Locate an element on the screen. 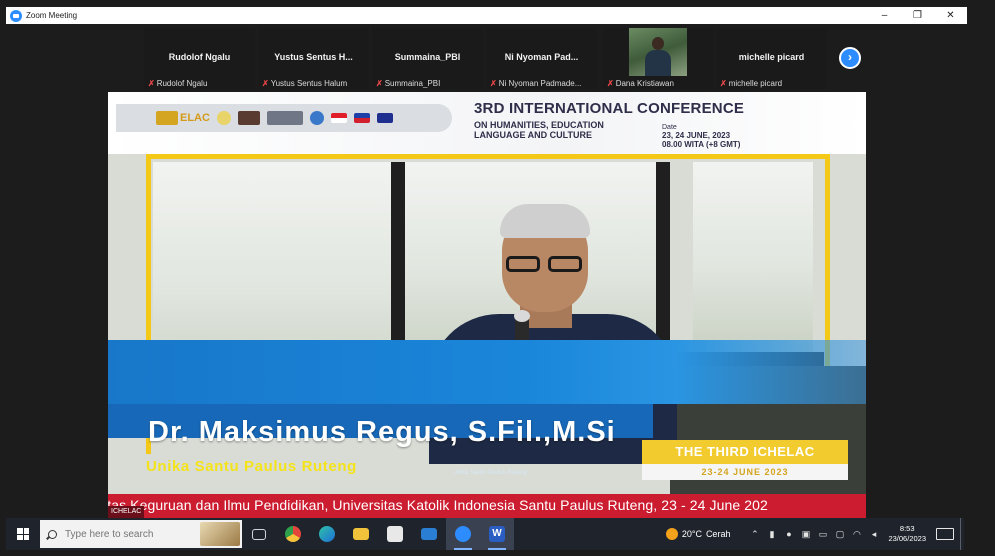  time-value: 08.00 WITA (+8 GMT) is located at coordinates (701, 144).